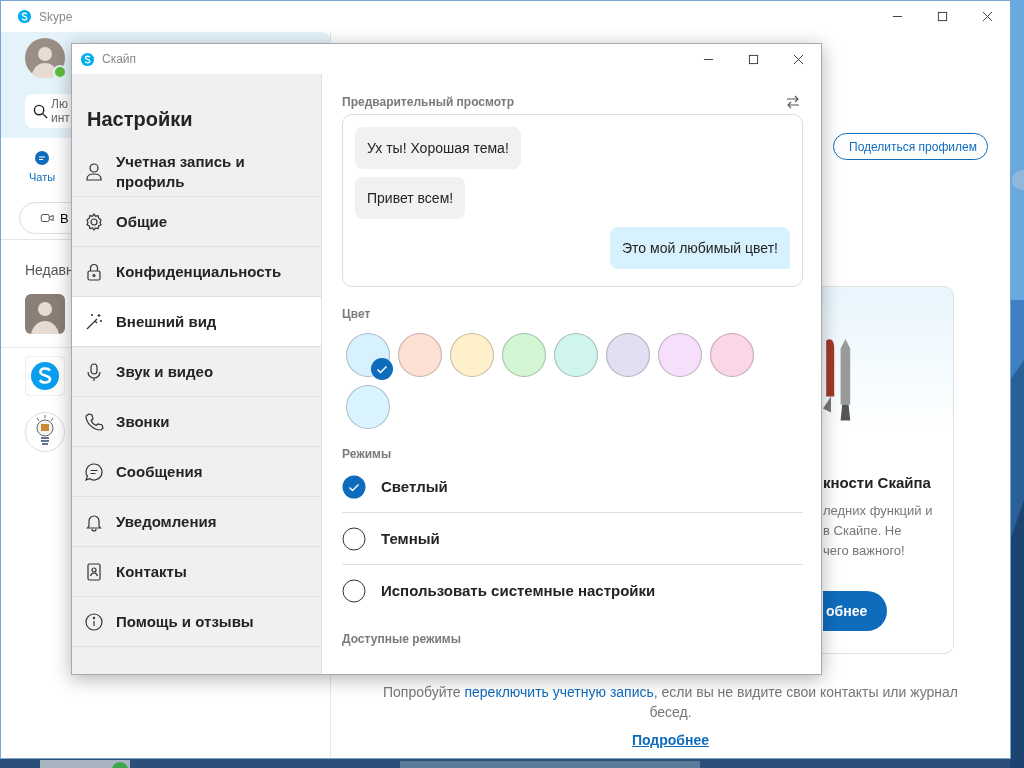 Image resolution: width=1024 pixels, height=768 pixels. What do you see at coordinates (40, 111) in the screenshot?
I see `search-icon` at bounding box center [40, 111].